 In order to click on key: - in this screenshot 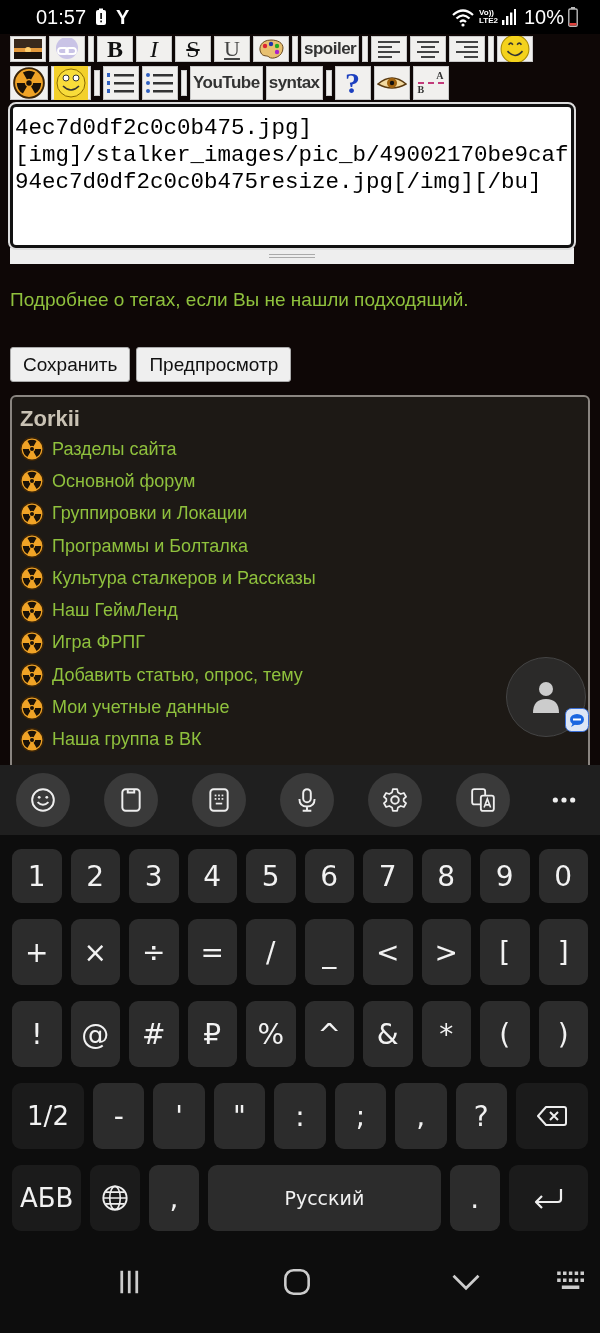, I will do `click(119, 1116)`.